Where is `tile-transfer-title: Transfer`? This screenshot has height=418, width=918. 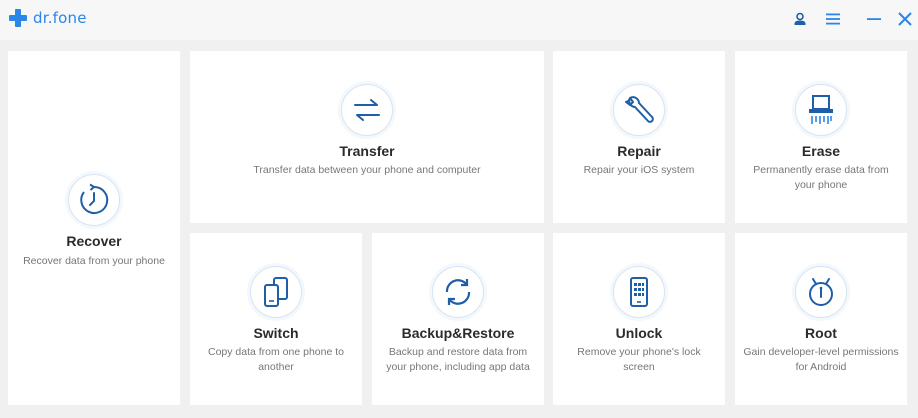 tile-transfer-title: Transfer is located at coordinates (367, 151).